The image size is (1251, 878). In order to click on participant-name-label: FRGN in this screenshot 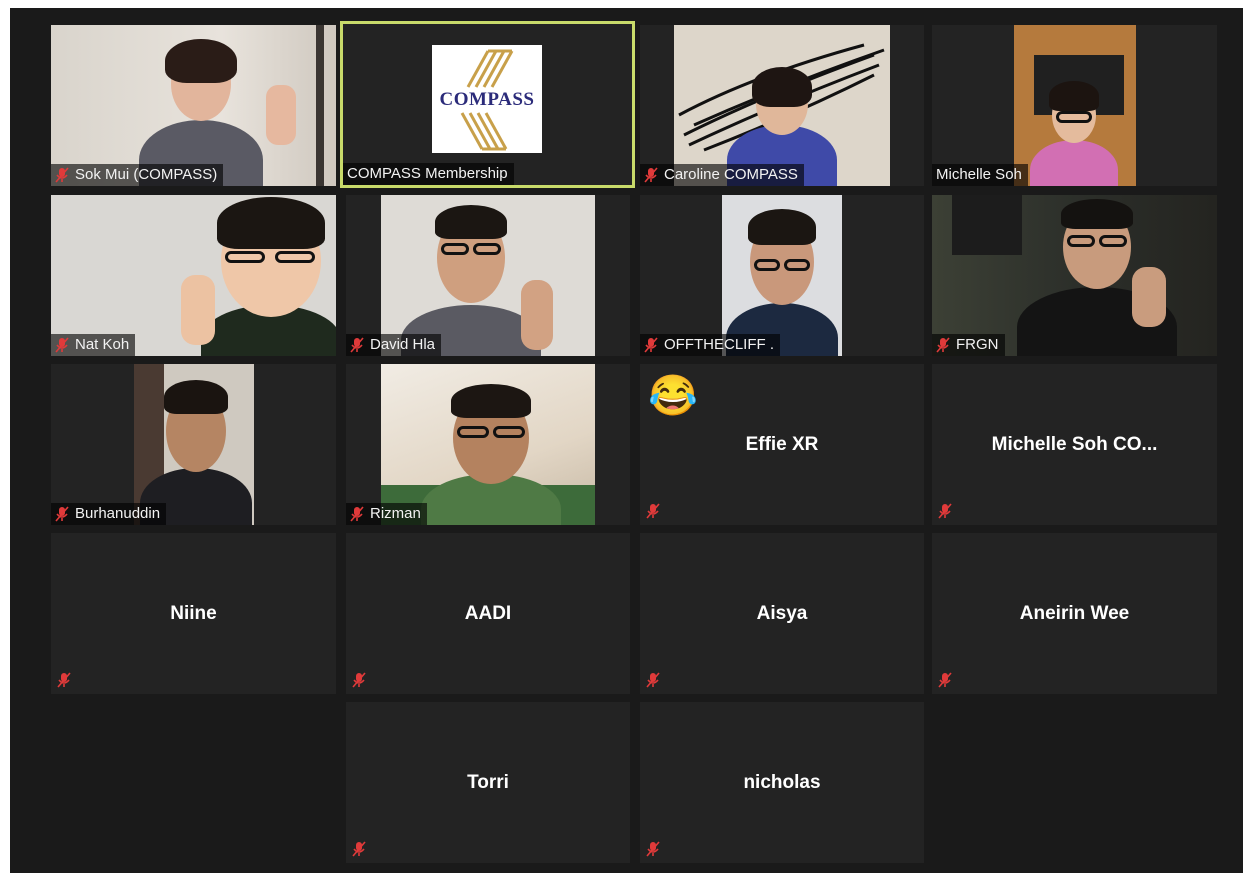, I will do `click(968, 345)`.